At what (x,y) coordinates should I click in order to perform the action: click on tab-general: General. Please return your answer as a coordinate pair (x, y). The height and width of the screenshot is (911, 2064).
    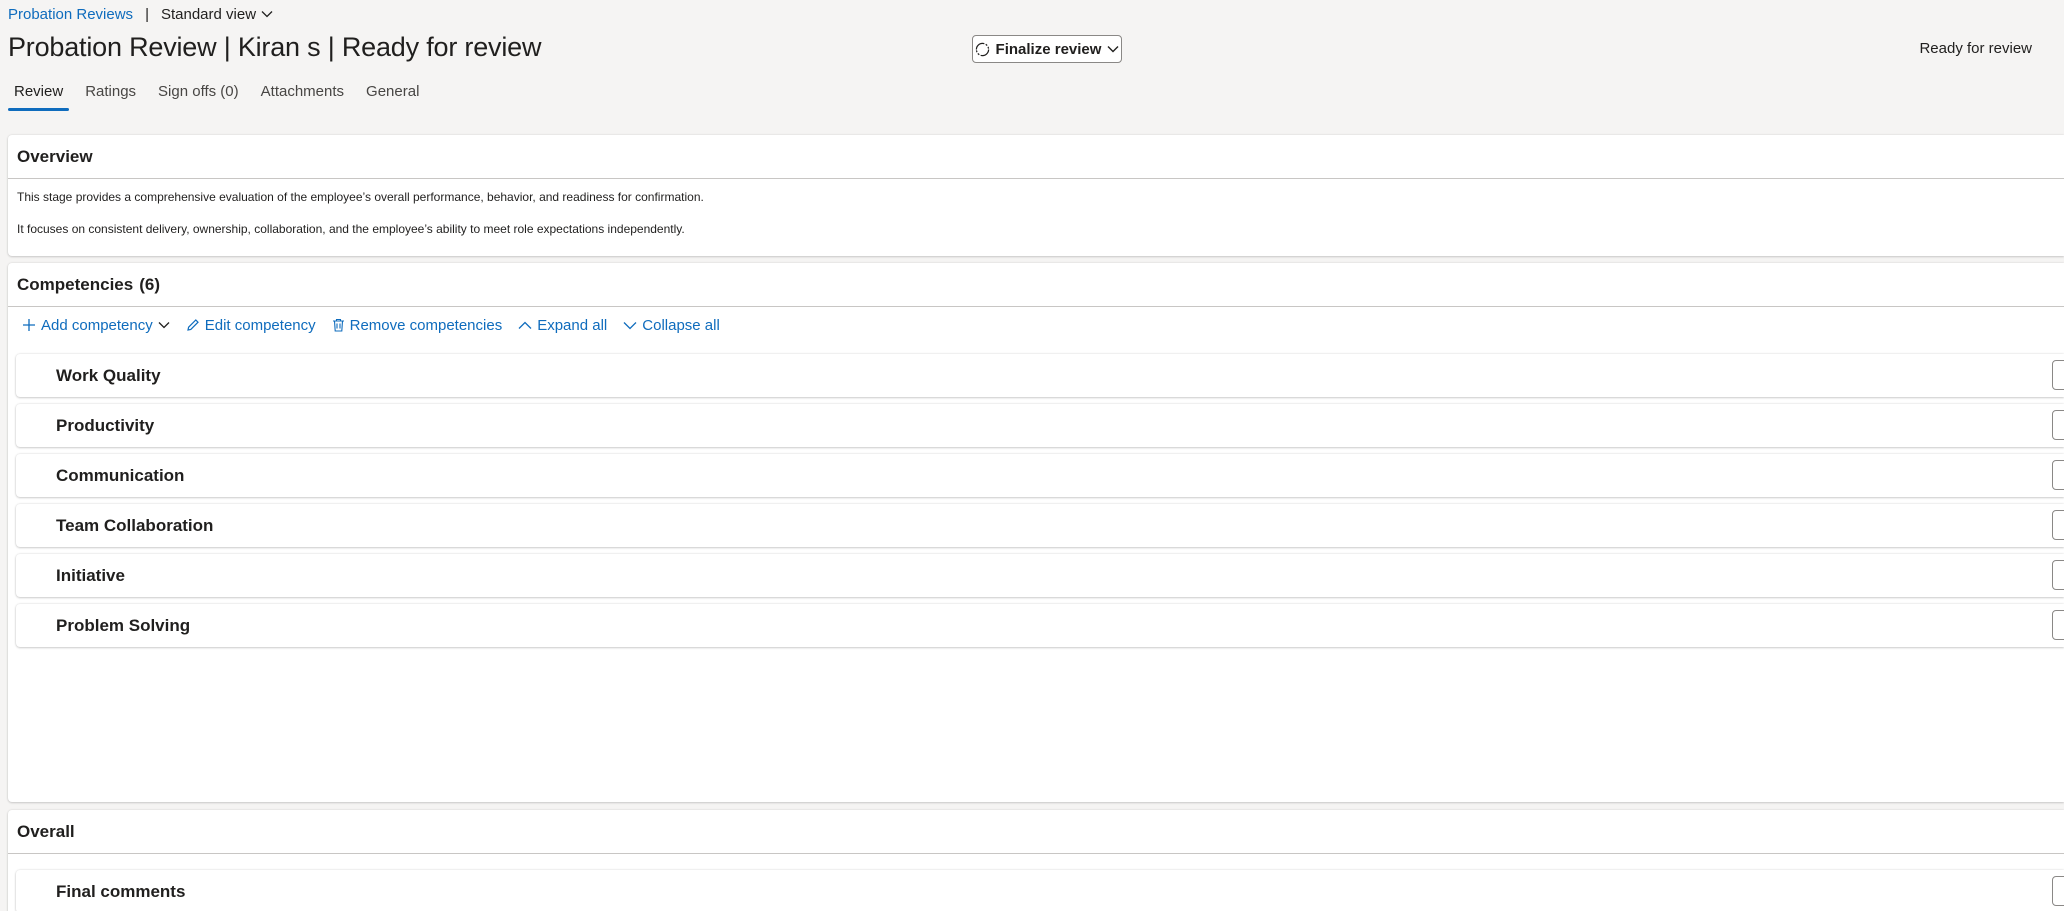
    Looking at the image, I should click on (392, 93).